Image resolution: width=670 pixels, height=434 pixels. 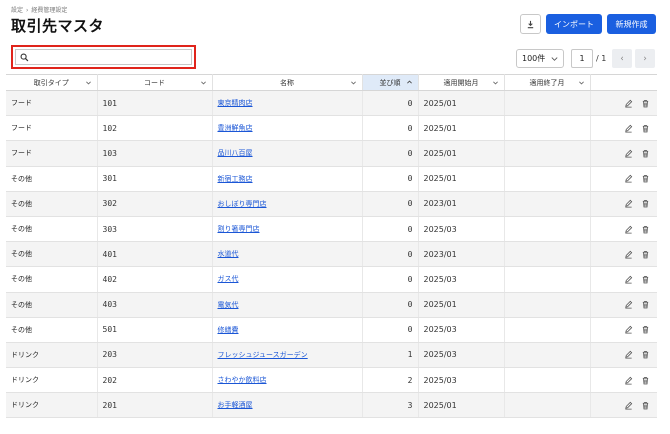 What do you see at coordinates (622, 58) in the screenshot?
I see `prev-page-button: ‹` at bounding box center [622, 58].